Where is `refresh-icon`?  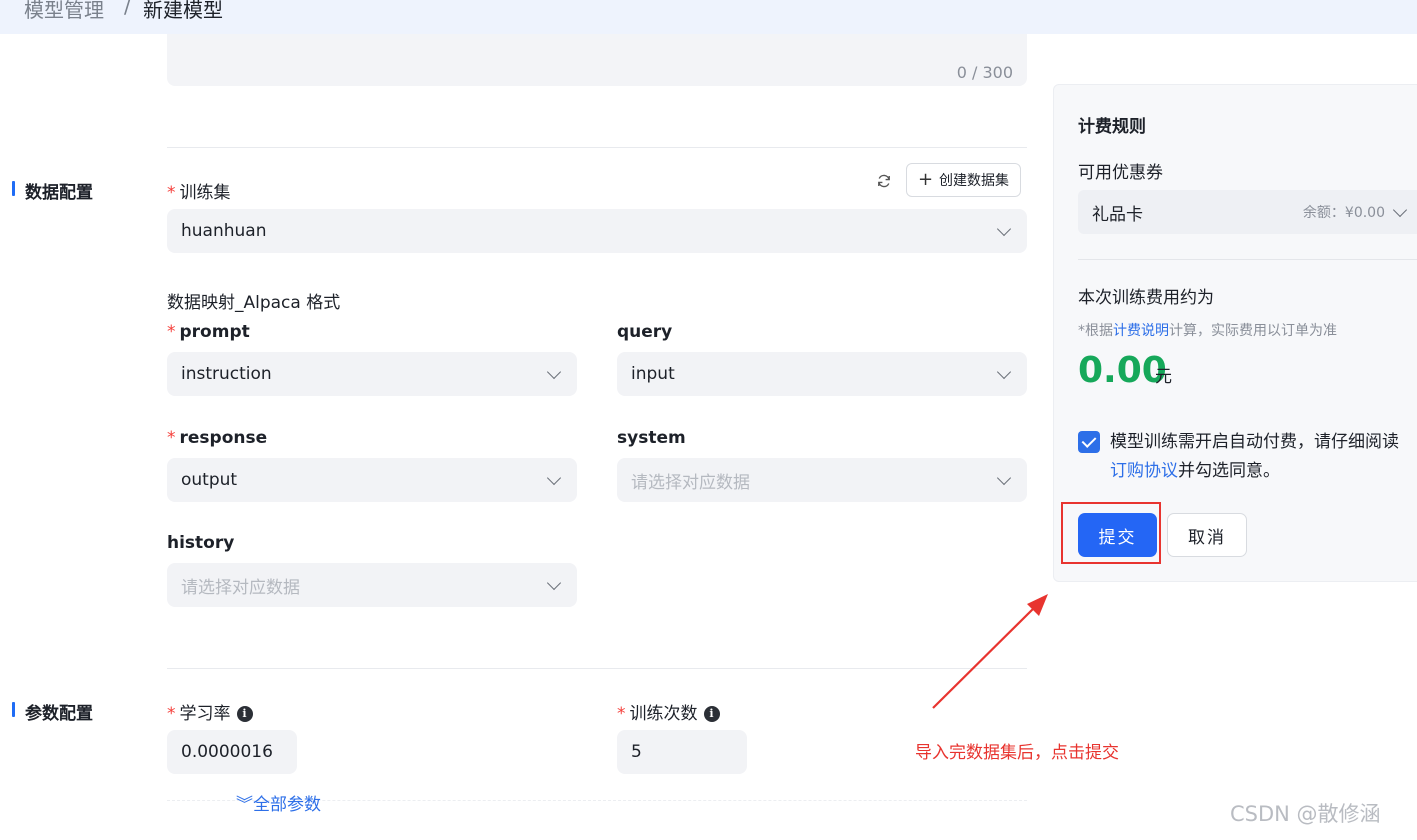 refresh-icon is located at coordinates (884, 181).